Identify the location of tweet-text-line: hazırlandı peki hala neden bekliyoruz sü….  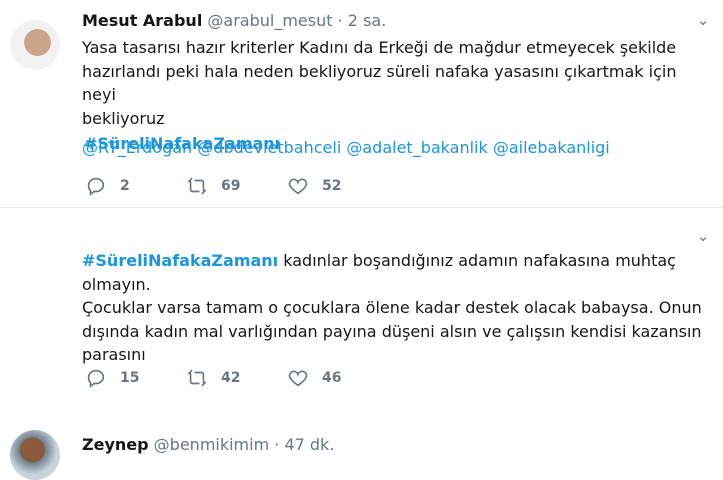
(379, 83).